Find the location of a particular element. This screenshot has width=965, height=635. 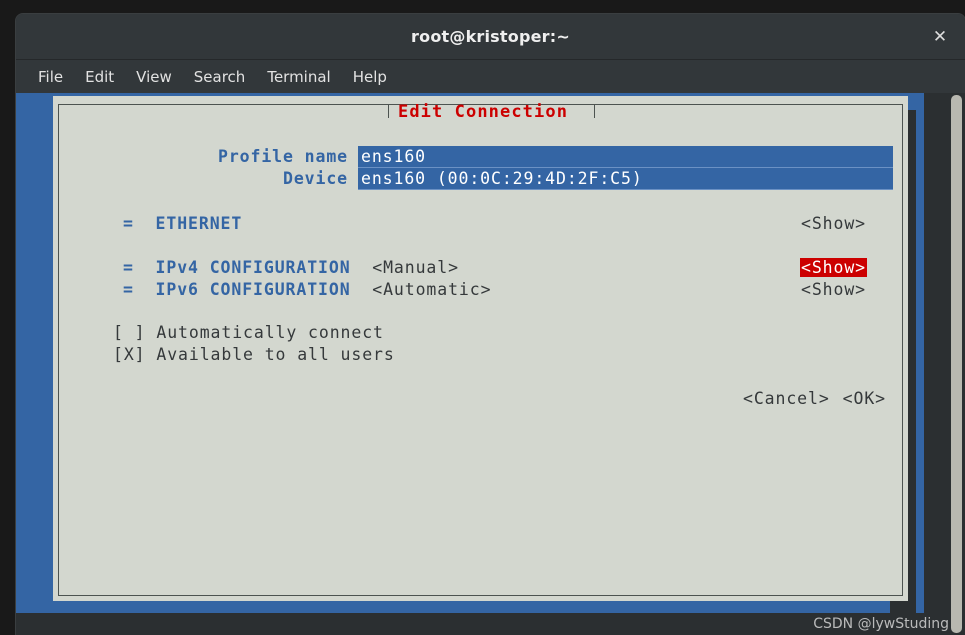

profile-name-input: ens160 is located at coordinates (625, 157).